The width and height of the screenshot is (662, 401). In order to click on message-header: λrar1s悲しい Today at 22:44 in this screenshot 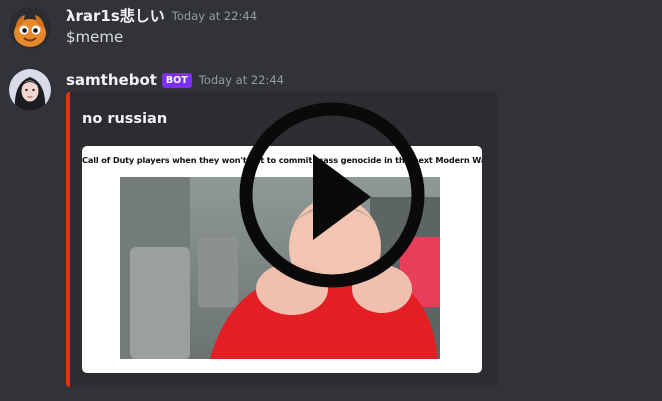, I will do `click(161, 16)`.